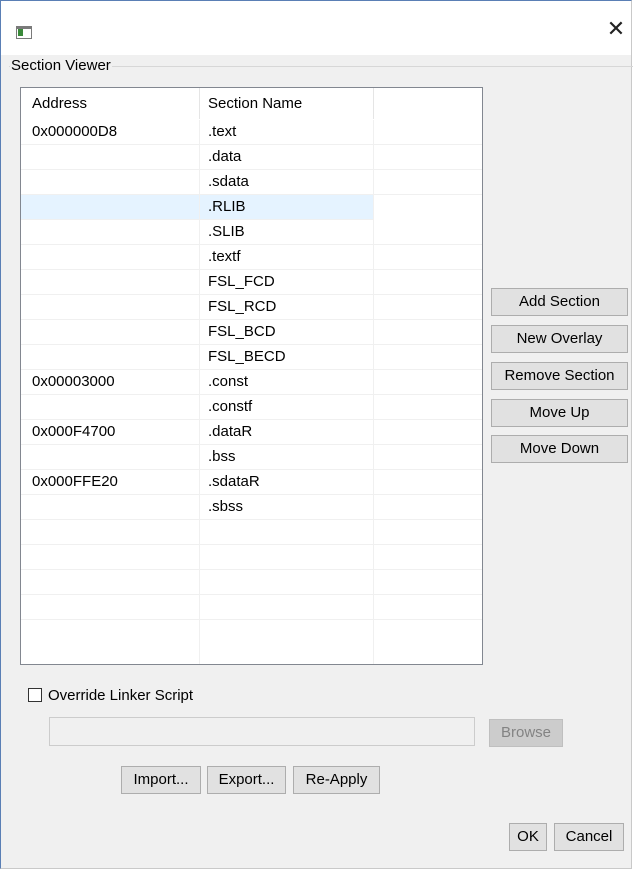  What do you see at coordinates (225, 156) in the screenshot?
I see `section-name-cell: .data` at bounding box center [225, 156].